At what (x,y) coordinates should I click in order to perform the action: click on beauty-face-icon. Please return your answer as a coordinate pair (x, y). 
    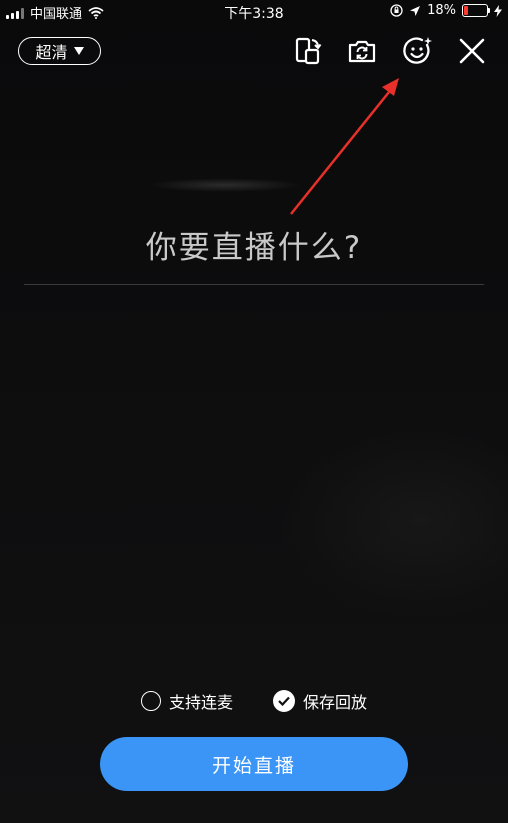
    Looking at the image, I should click on (417, 50).